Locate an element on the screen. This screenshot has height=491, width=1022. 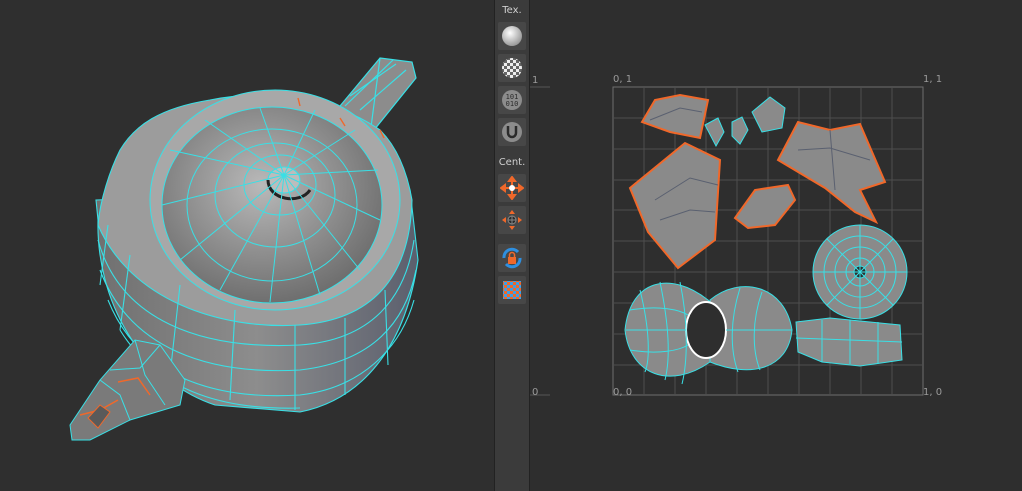
binary-digits-icon: 101 010 is located at coordinates (512, 100).